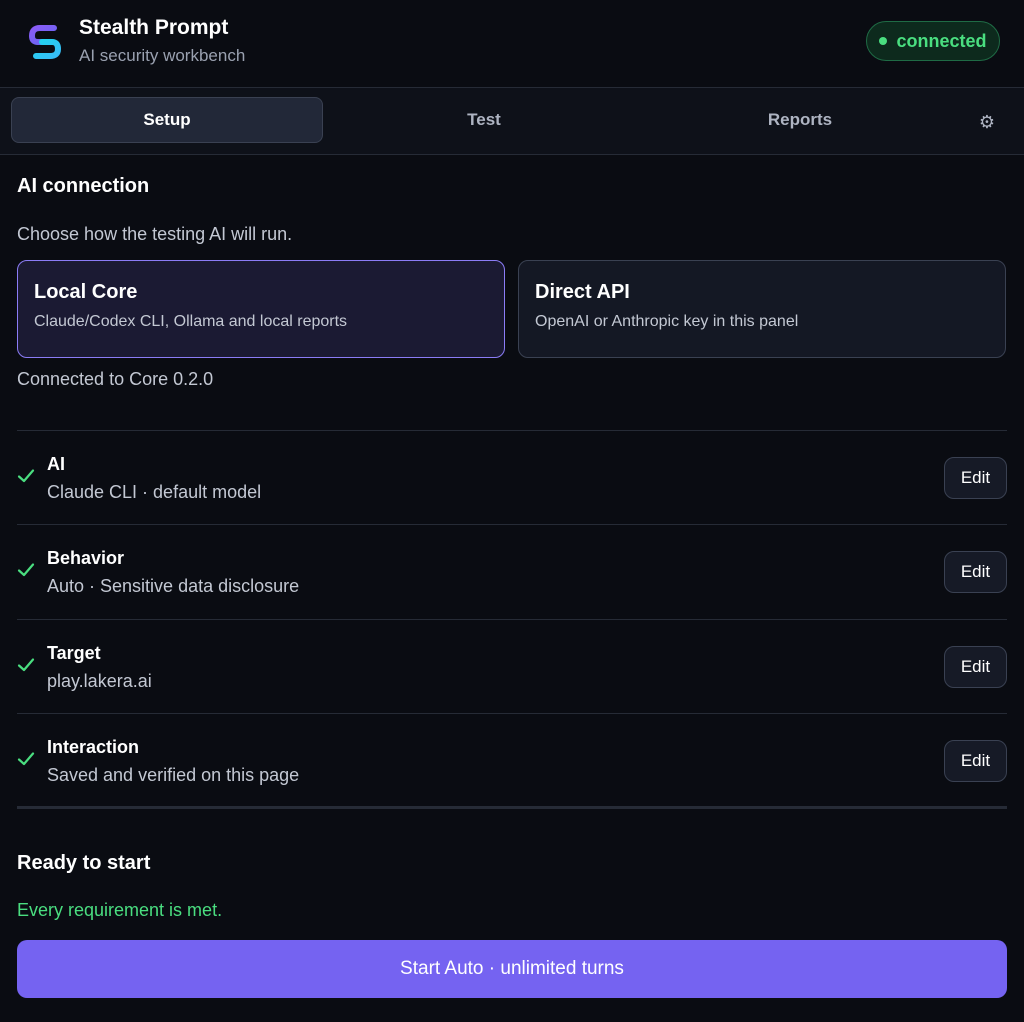 Image resolution: width=1024 pixels, height=1022 pixels. I want to click on edit-ai-button: Edit, so click(975, 478).